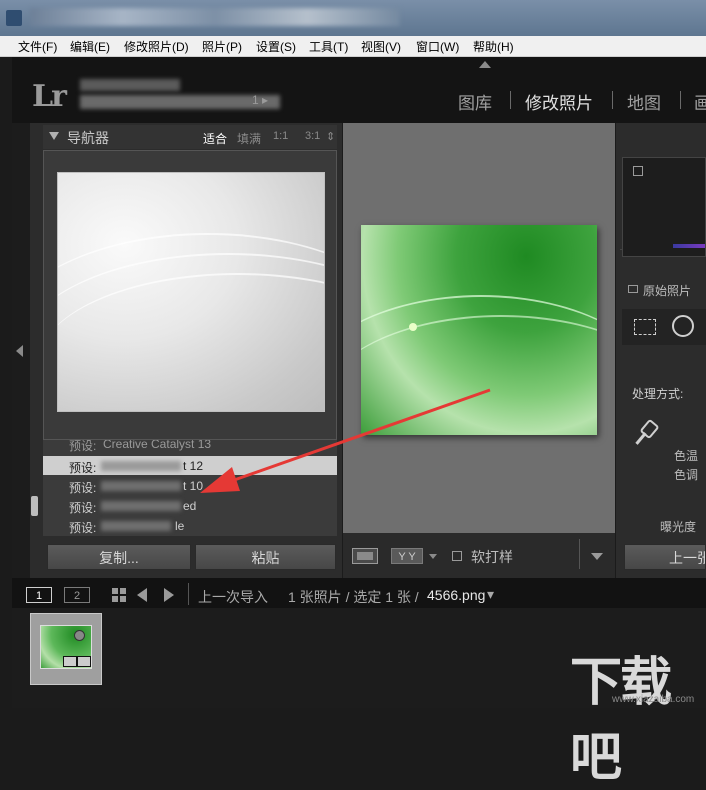 The width and height of the screenshot is (706, 790). Describe the element at coordinates (689, 246) in the screenshot. I see `histogram-curve` at that location.